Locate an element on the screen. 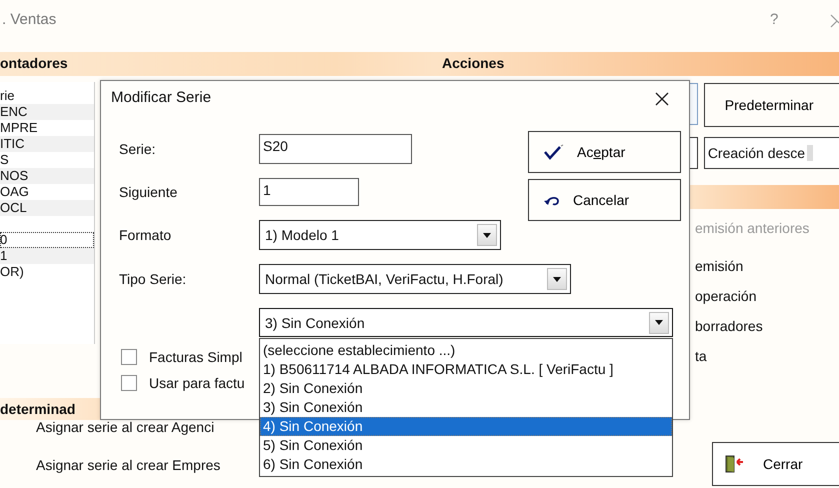  select-field: 3) Sin Conexión is located at coordinates (466, 322).